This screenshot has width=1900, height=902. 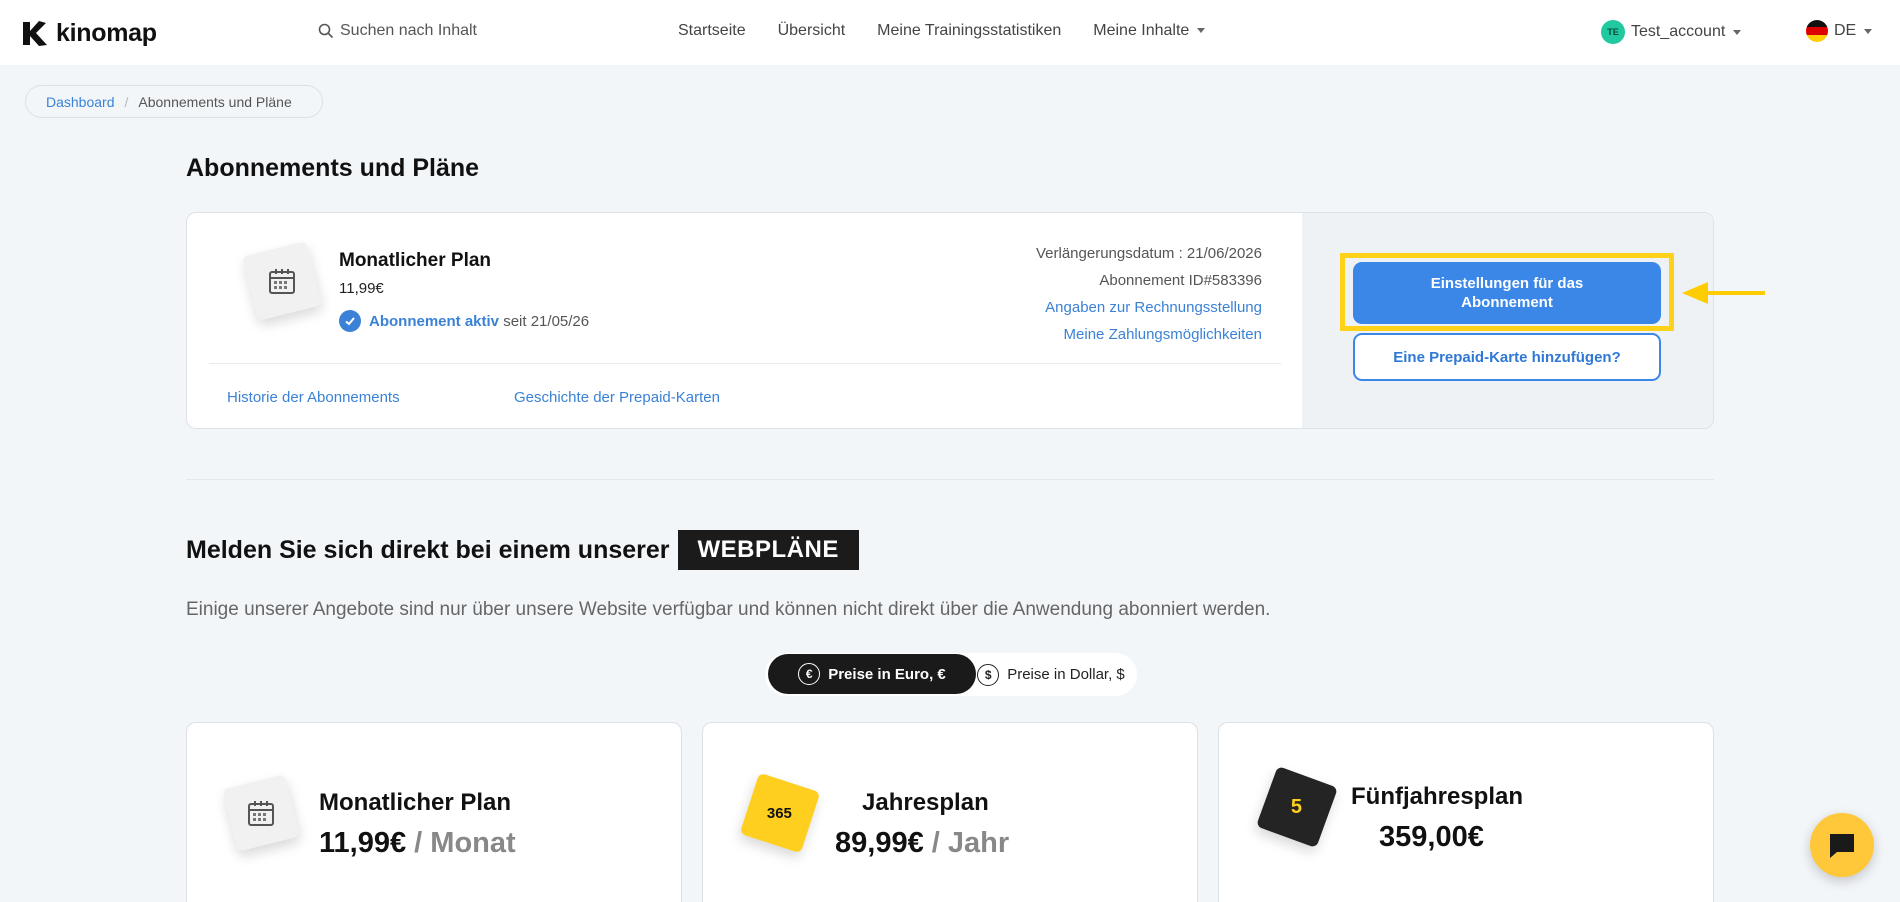 What do you see at coordinates (1678, 31) in the screenshot?
I see `account-name: Test_account` at bounding box center [1678, 31].